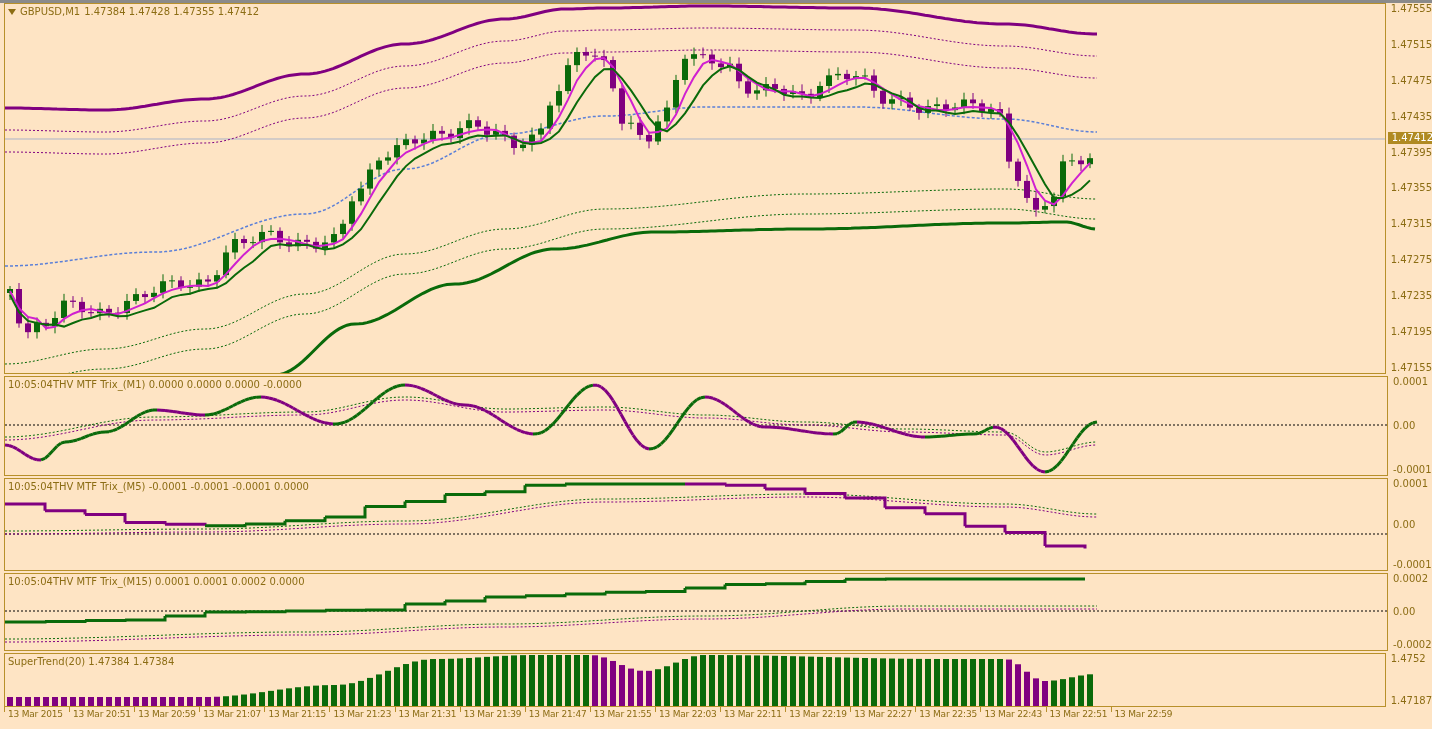 Image resolution: width=1432 pixels, height=729 pixels. Describe the element at coordinates (1411, 224) in the screenshot. I see `price-label: 1.47315` at that location.